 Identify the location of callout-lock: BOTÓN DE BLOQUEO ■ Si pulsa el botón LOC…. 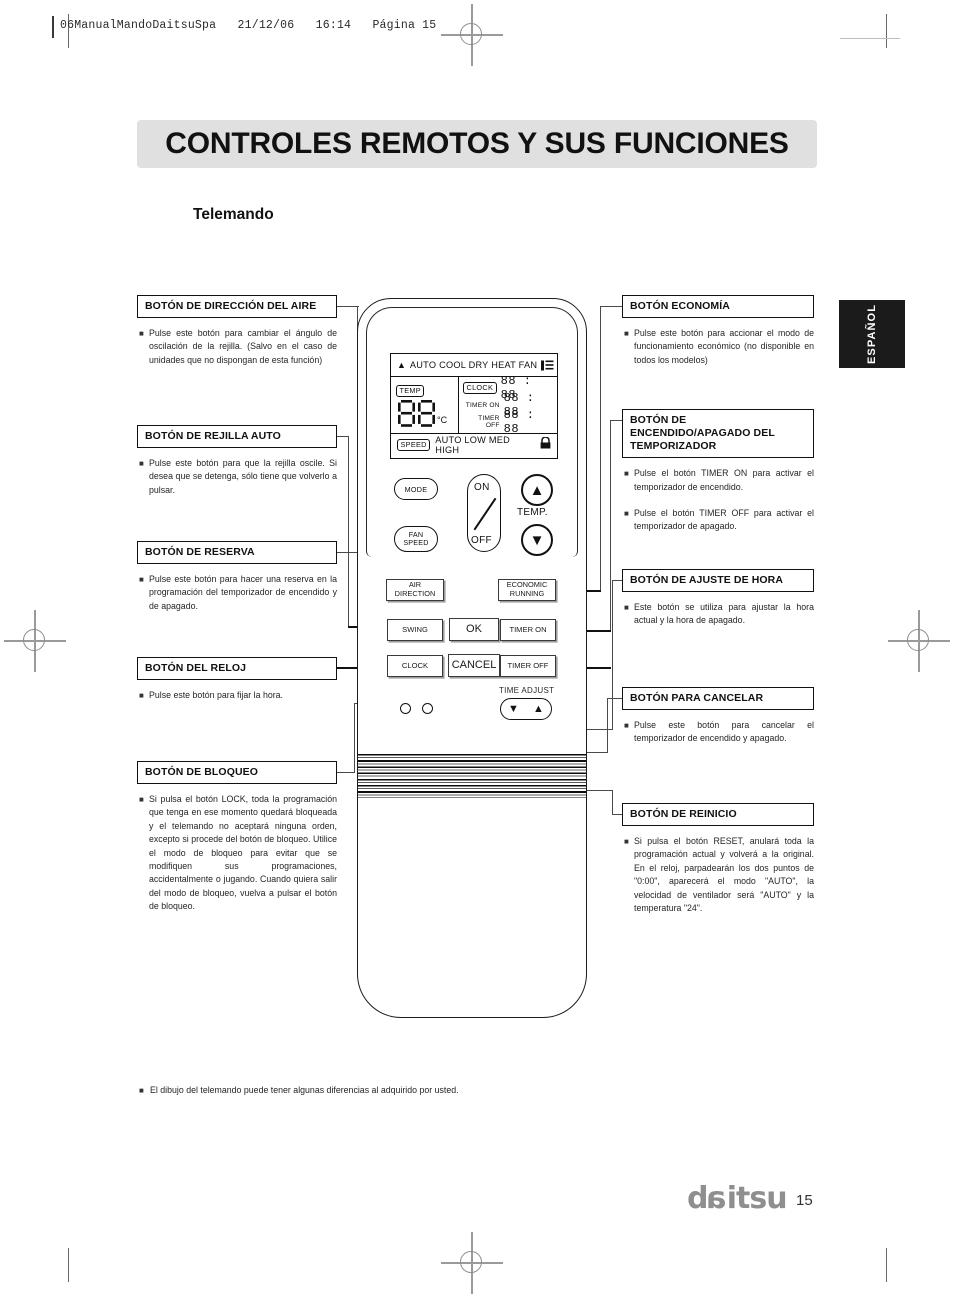
(237, 837).